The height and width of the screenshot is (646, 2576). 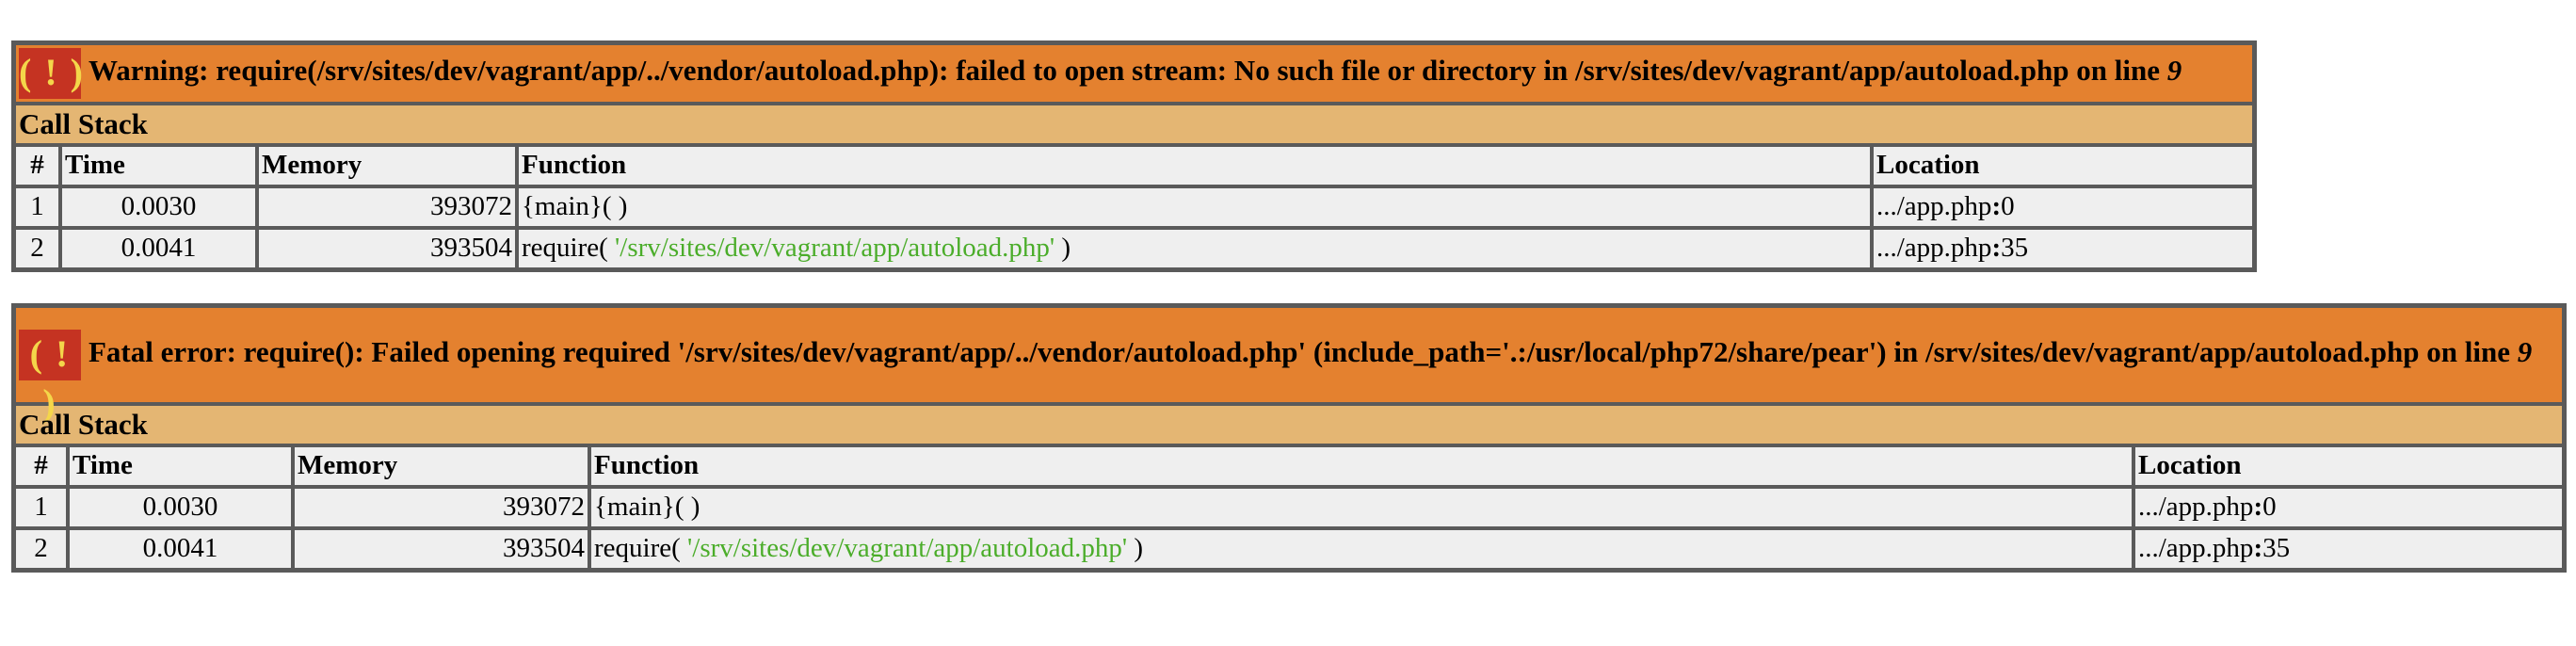 I want to click on error-level: Warning, so click(x=144, y=71).